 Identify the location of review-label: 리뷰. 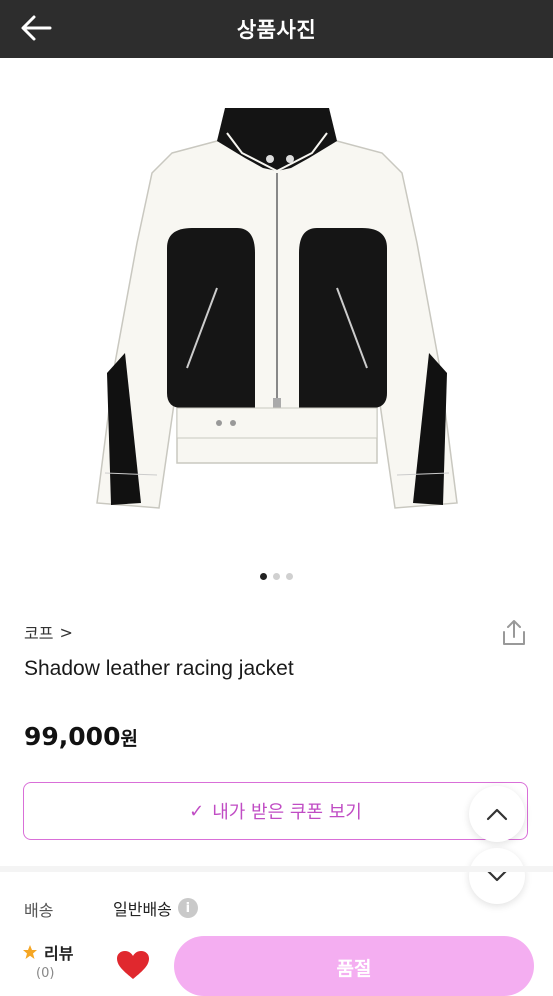
(59, 953).